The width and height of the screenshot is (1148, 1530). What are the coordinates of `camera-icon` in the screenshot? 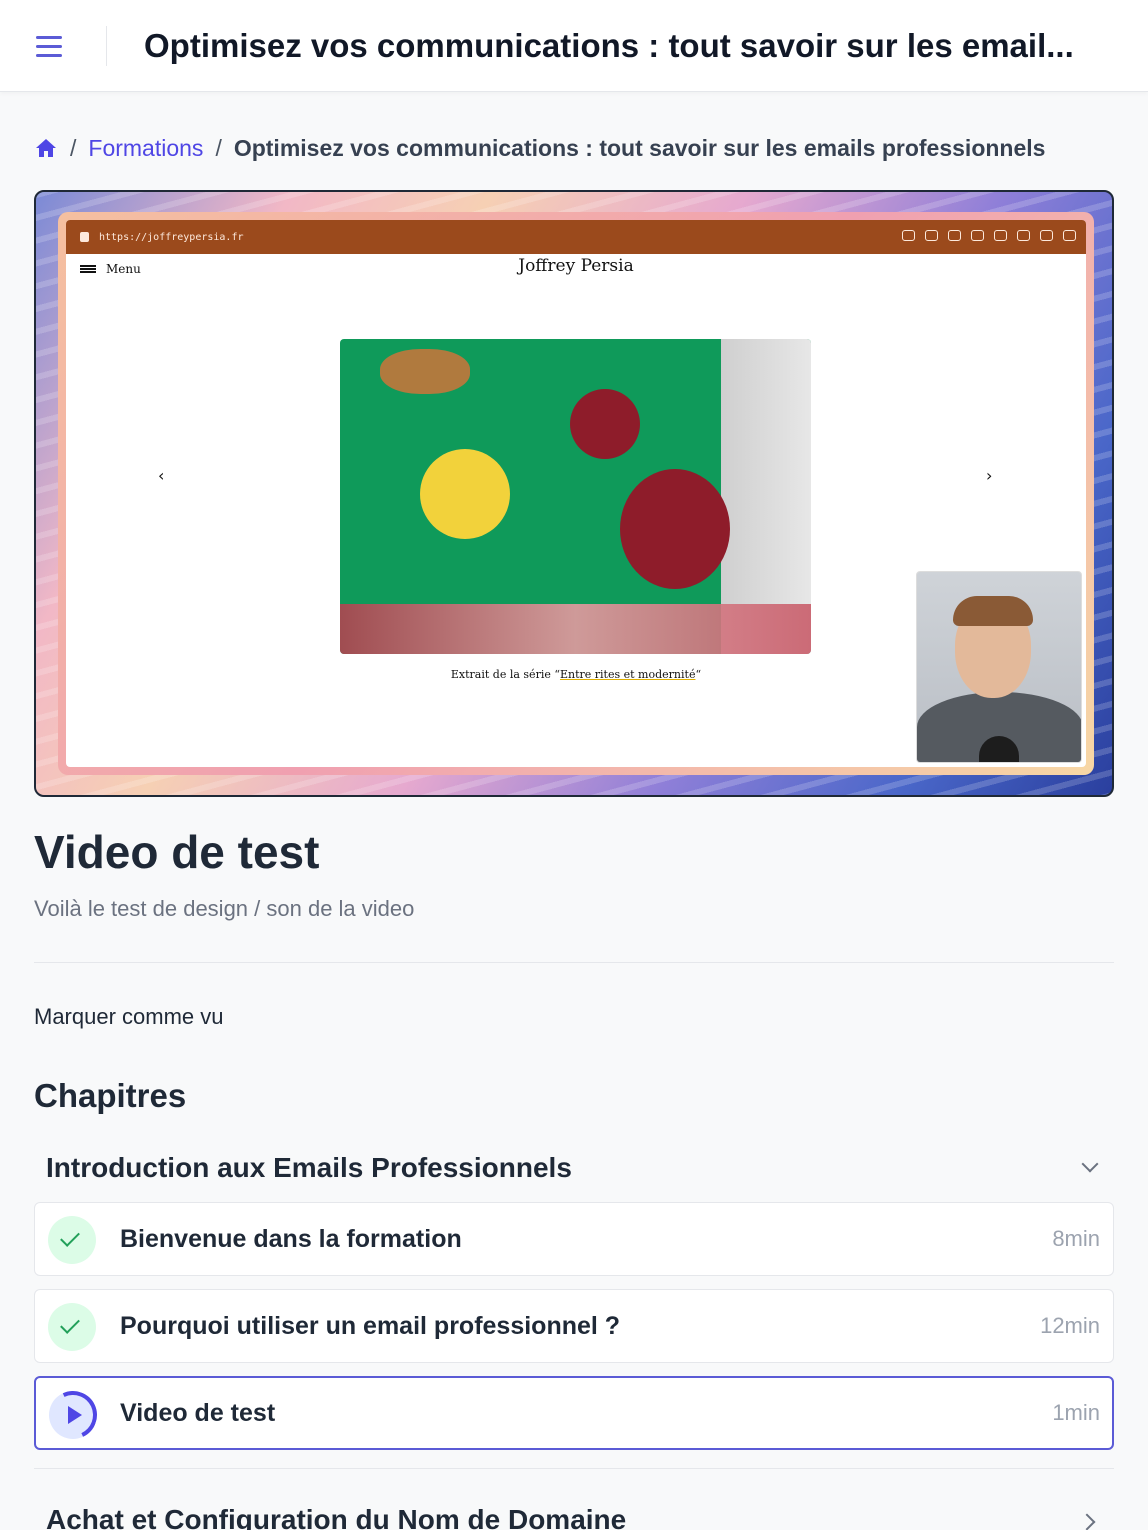 It's located at (954, 235).